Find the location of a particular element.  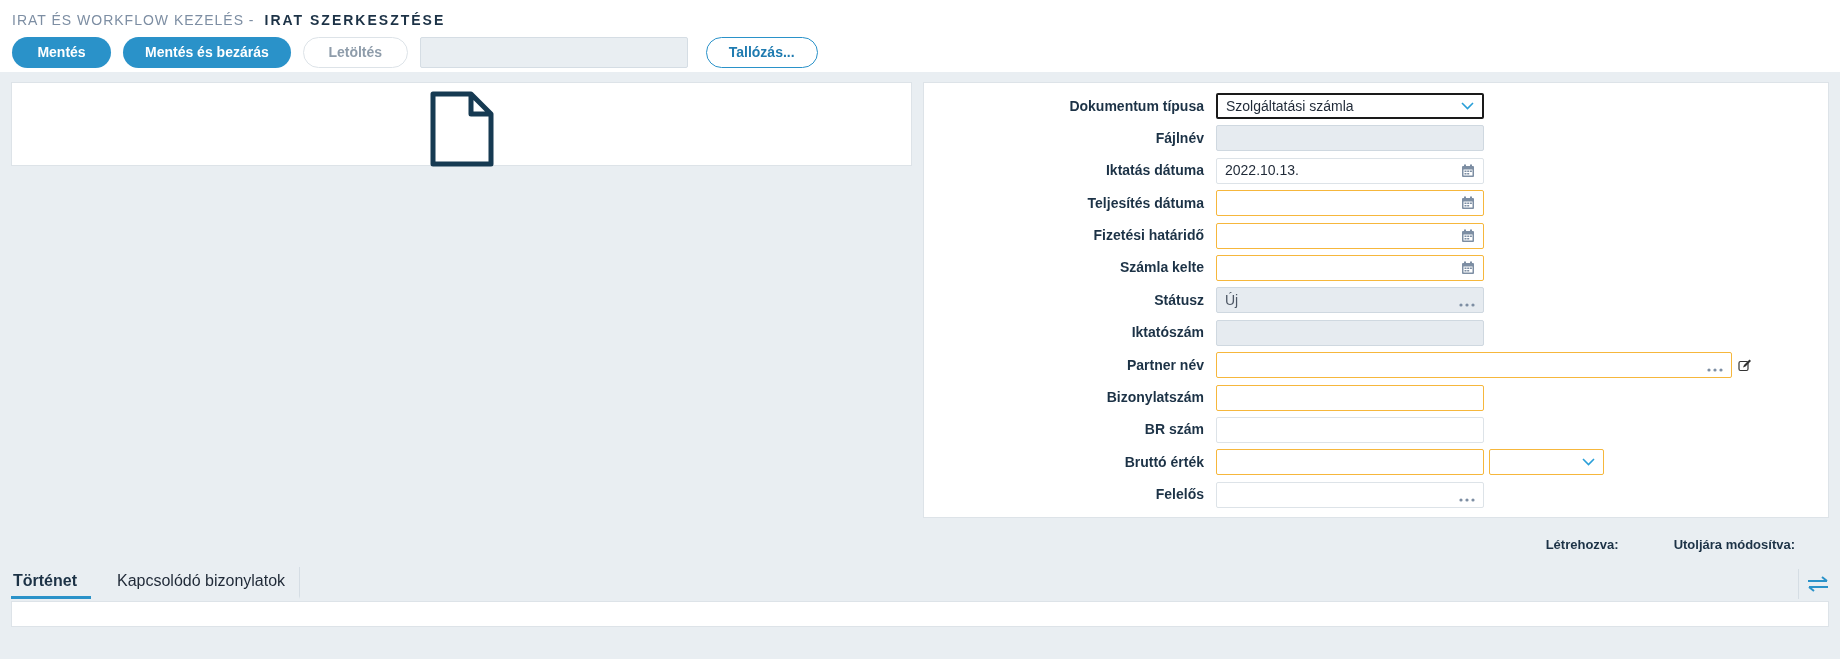

field-label: Iktatás dátuma is located at coordinates (1154, 171).